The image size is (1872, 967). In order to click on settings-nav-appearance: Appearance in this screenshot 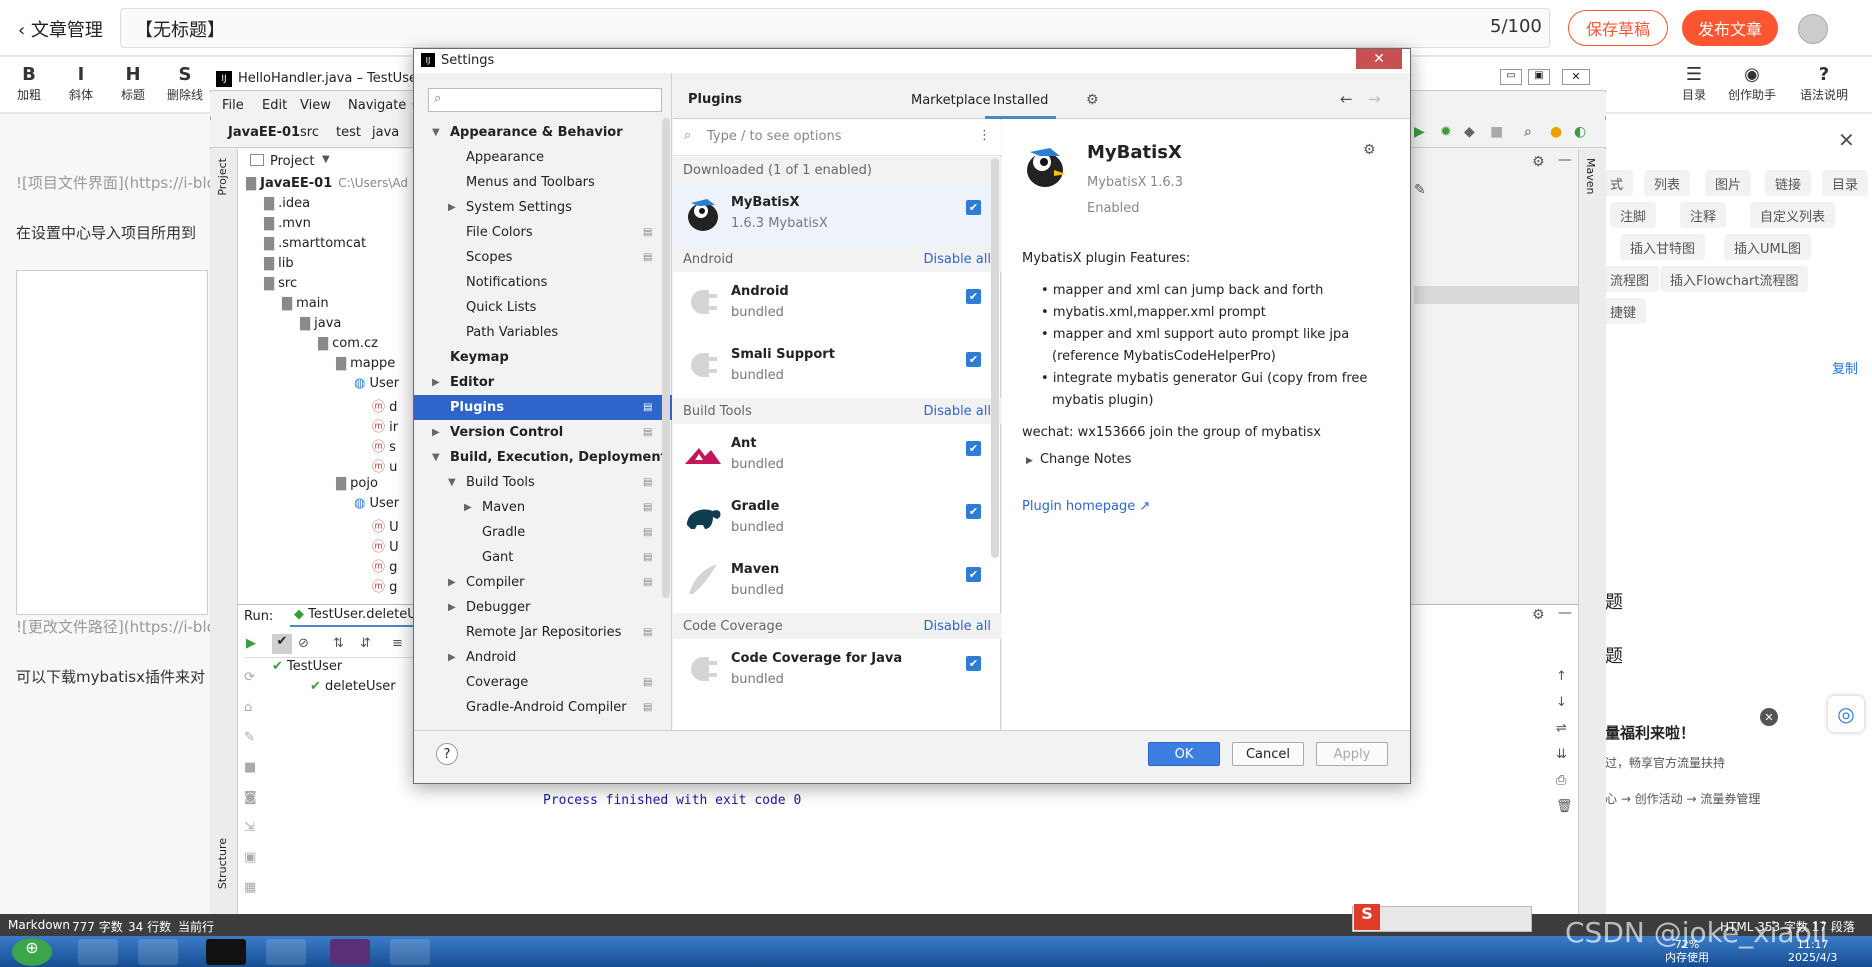, I will do `click(543, 157)`.